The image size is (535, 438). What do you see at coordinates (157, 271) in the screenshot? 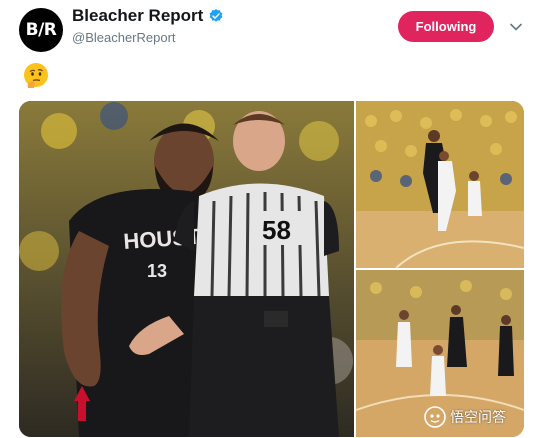
I see `jersey-number: 13` at bounding box center [157, 271].